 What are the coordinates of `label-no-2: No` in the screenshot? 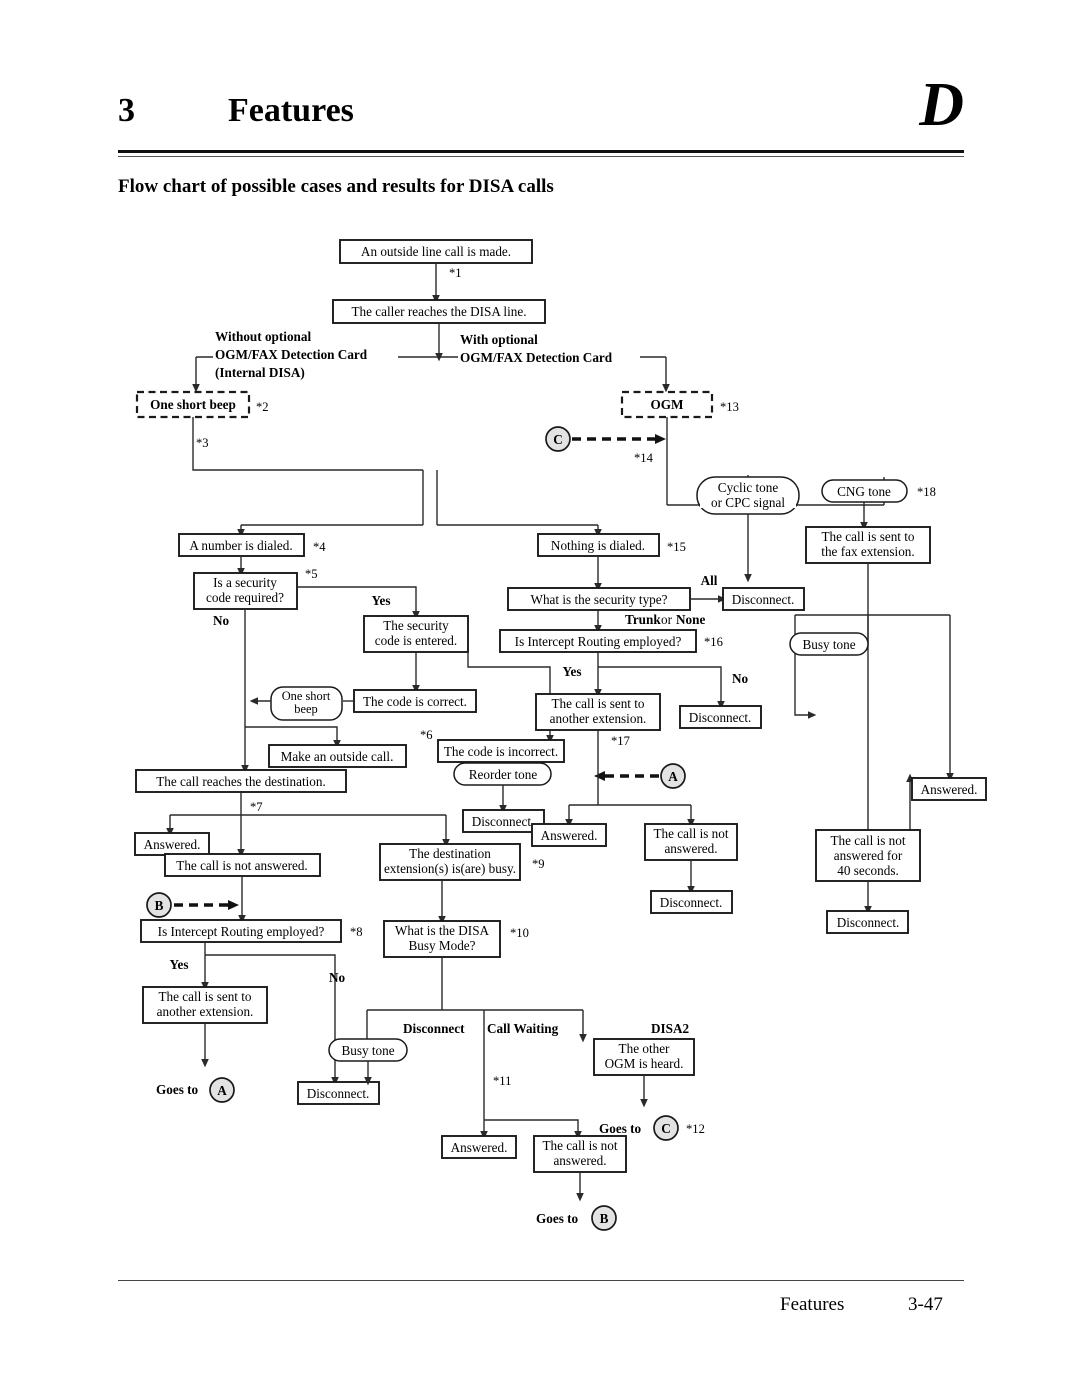 It's located at (337, 977).